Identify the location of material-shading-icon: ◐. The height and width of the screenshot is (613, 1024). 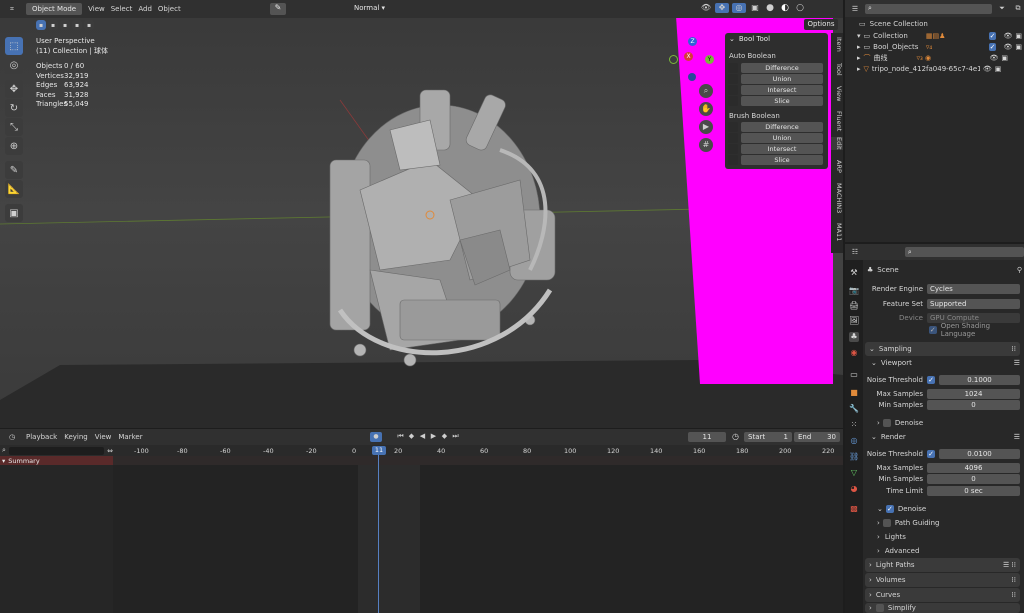
(785, 8).